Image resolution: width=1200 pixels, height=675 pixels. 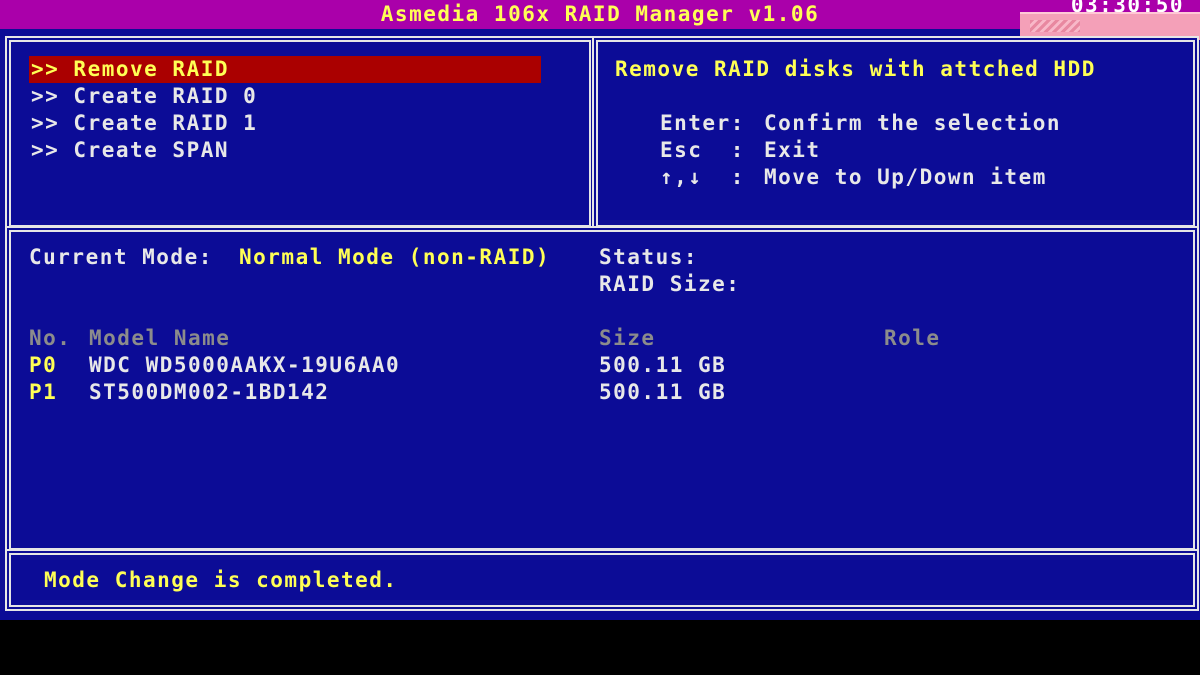 I want to click on help-action-arrows: Move to Up/Down item, so click(x=905, y=177).